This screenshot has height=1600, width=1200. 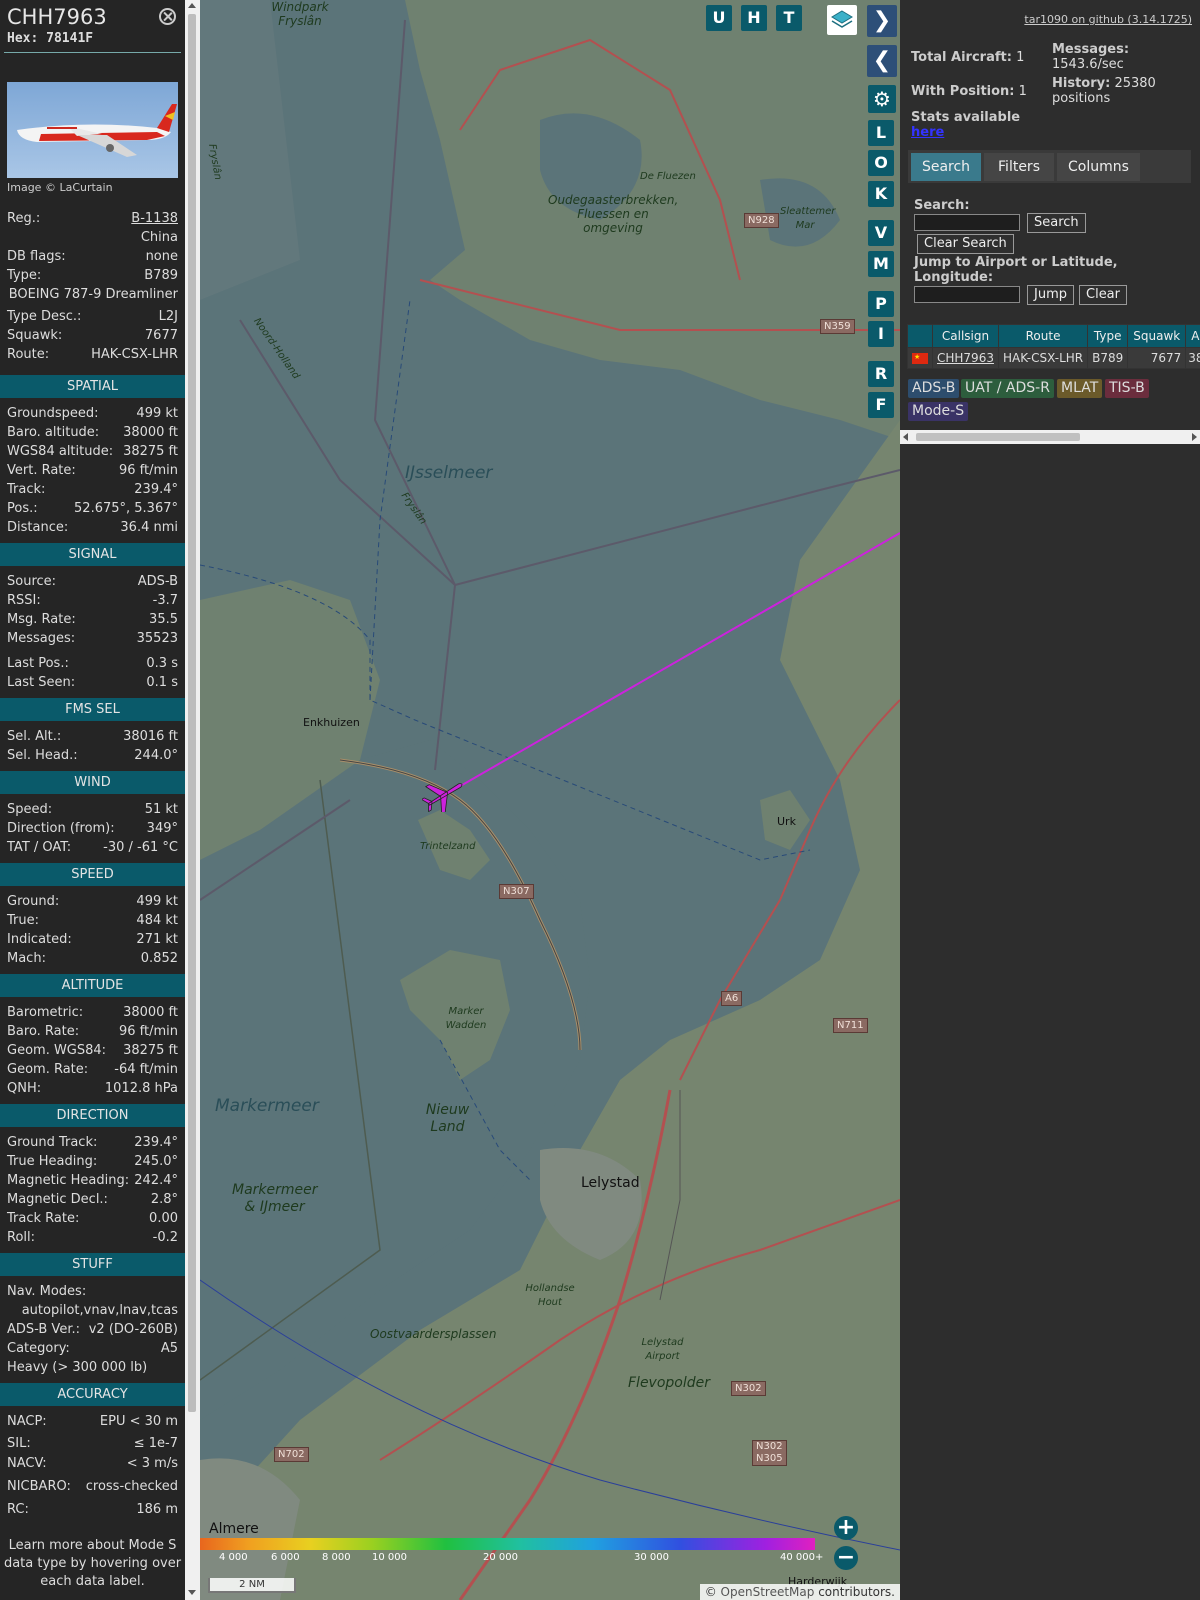 I want to click on wgs84-altitude-value: 38275 ft, so click(x=150, y=451).